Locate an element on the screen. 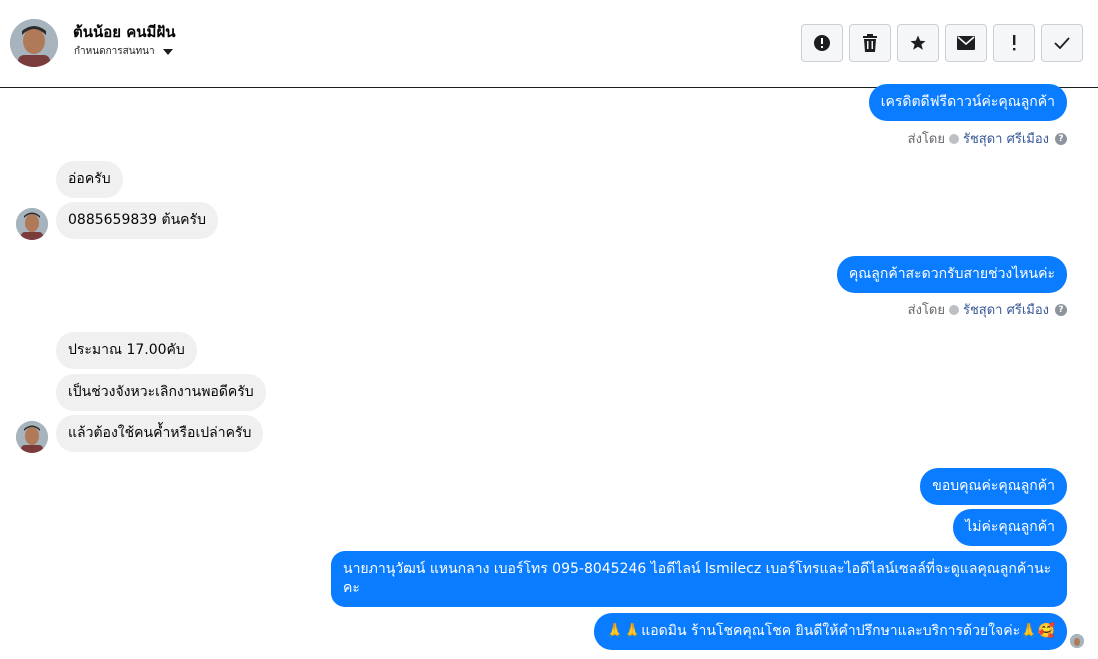 This screenshot has height=659, width=1098. conversation-toolbar is located at coordinates (942, 43).